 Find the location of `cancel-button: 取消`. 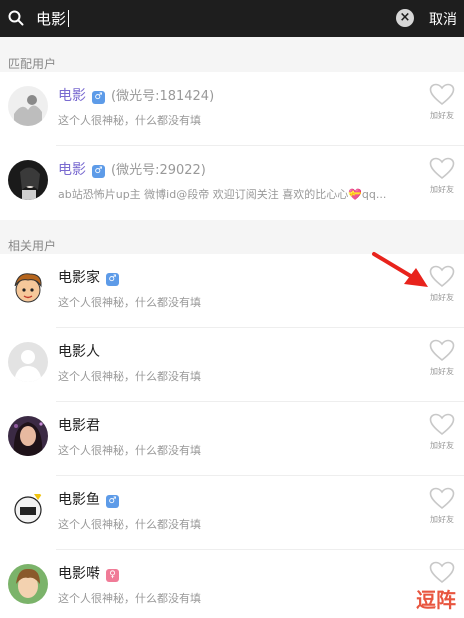

cancel-button: 取消 is located at coordinates (443, 19).